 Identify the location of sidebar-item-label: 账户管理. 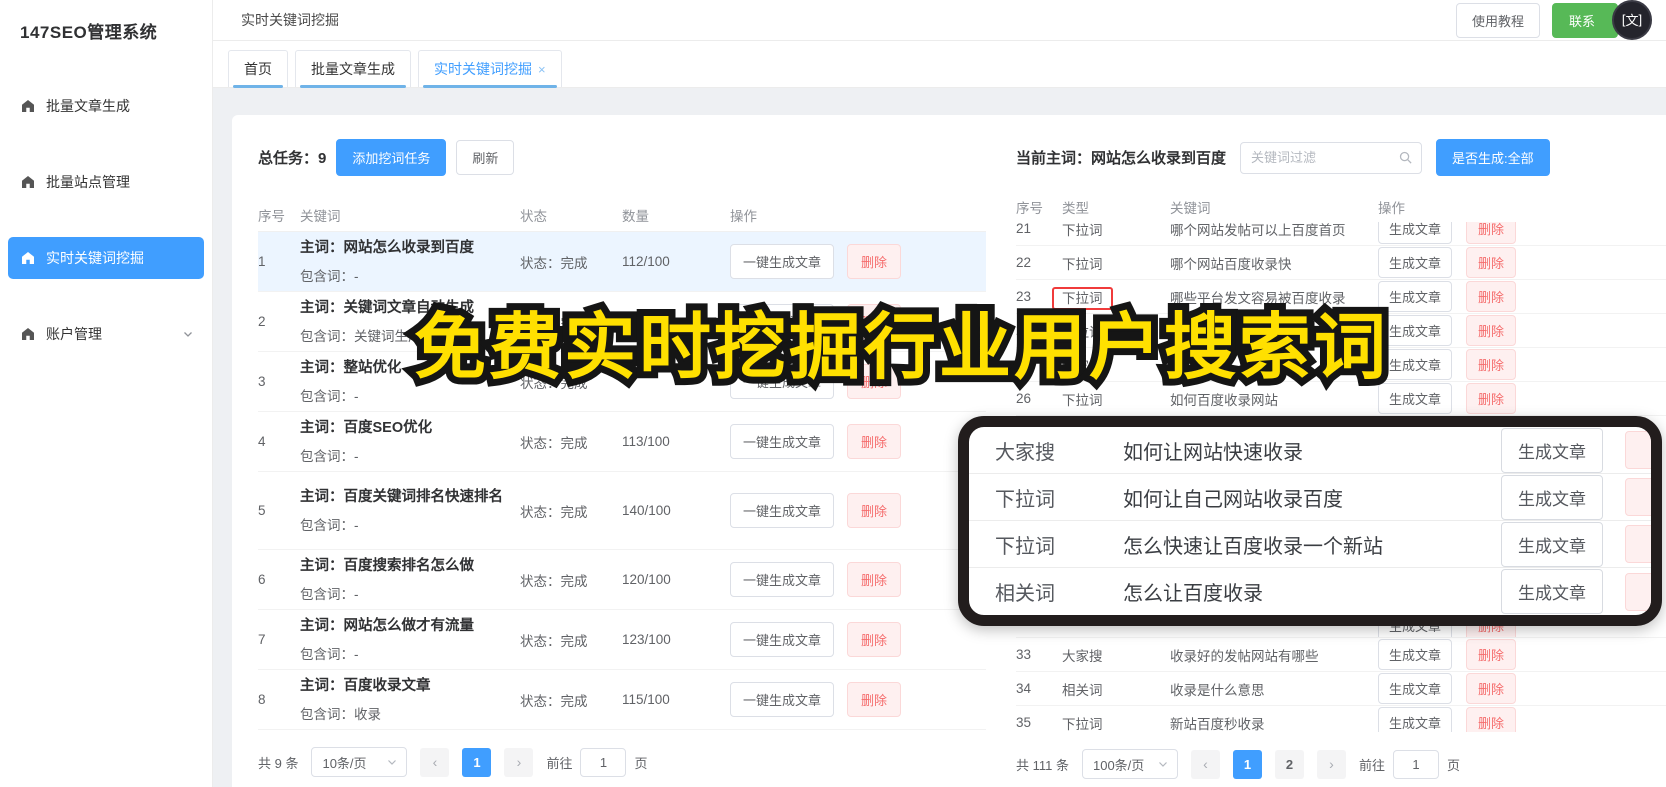
(74, 334).